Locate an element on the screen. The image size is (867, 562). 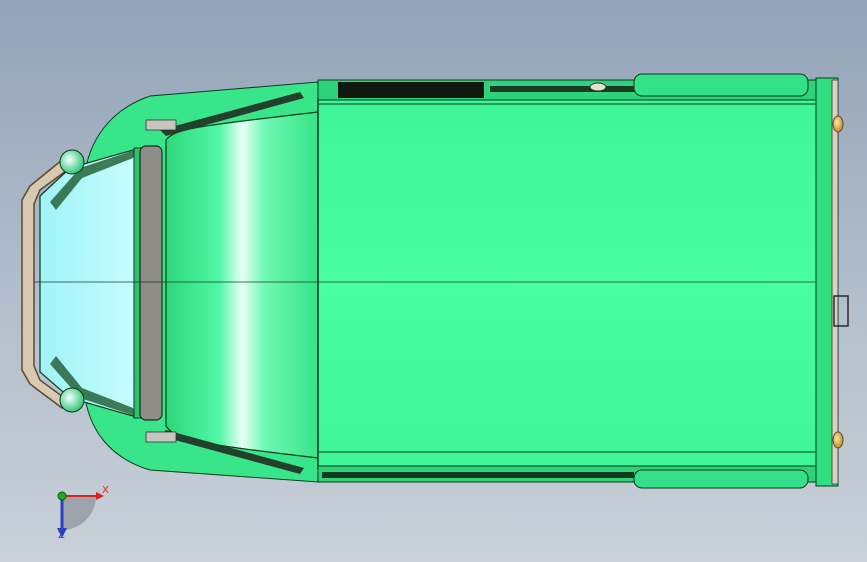
left-mirror is located at coordinates (72, 162).